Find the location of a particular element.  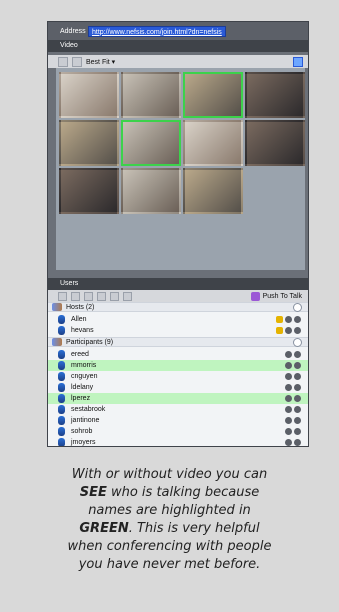

layout-icon is located at coordinates (63, 61).